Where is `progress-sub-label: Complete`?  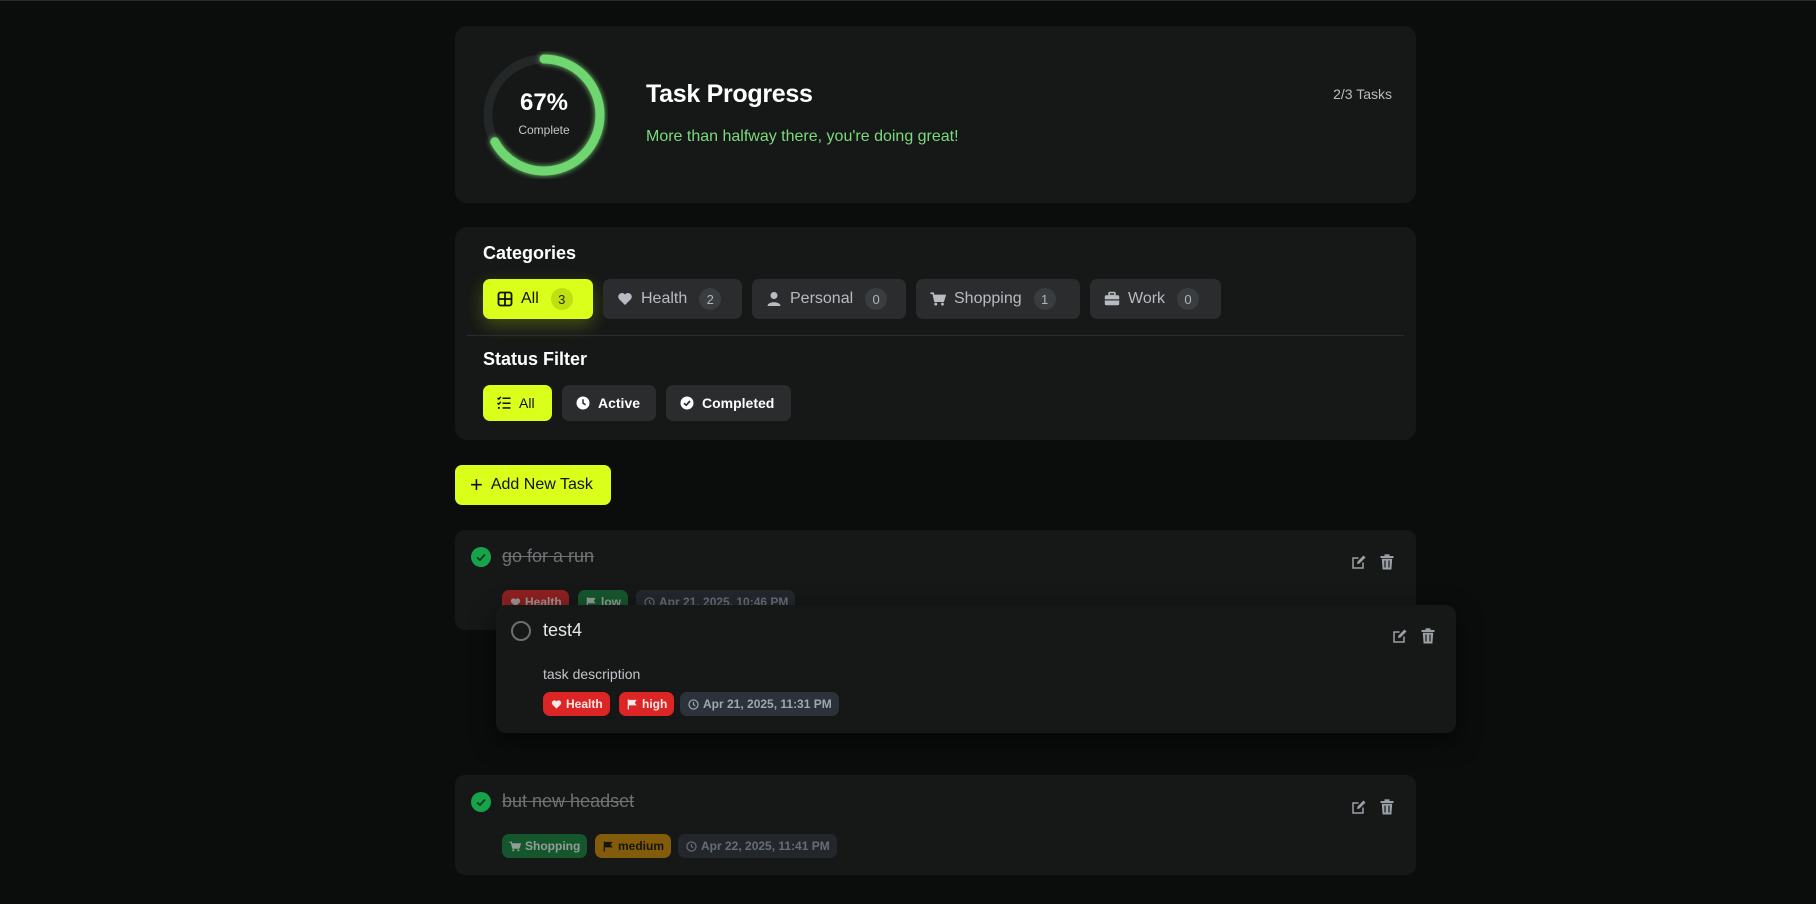
progress-sub-label: Complete is located at coordinates (544, 130).